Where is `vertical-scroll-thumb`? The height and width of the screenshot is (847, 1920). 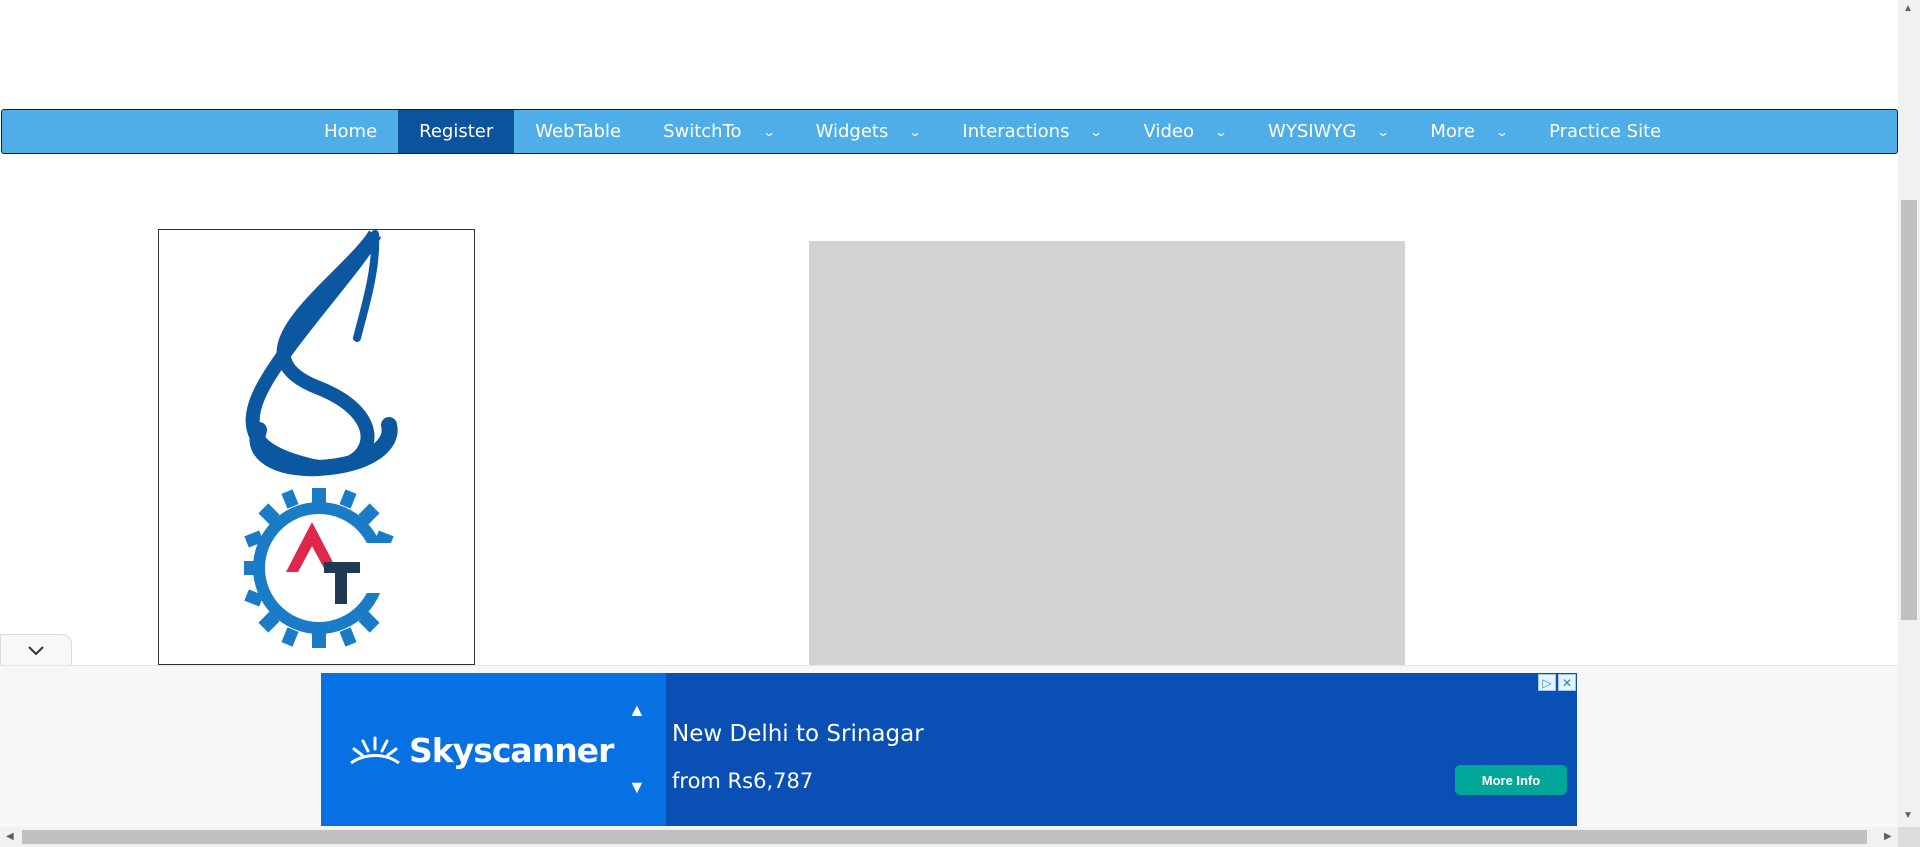 vertical-scroll-thumb is located at coordinates (1909, 410).